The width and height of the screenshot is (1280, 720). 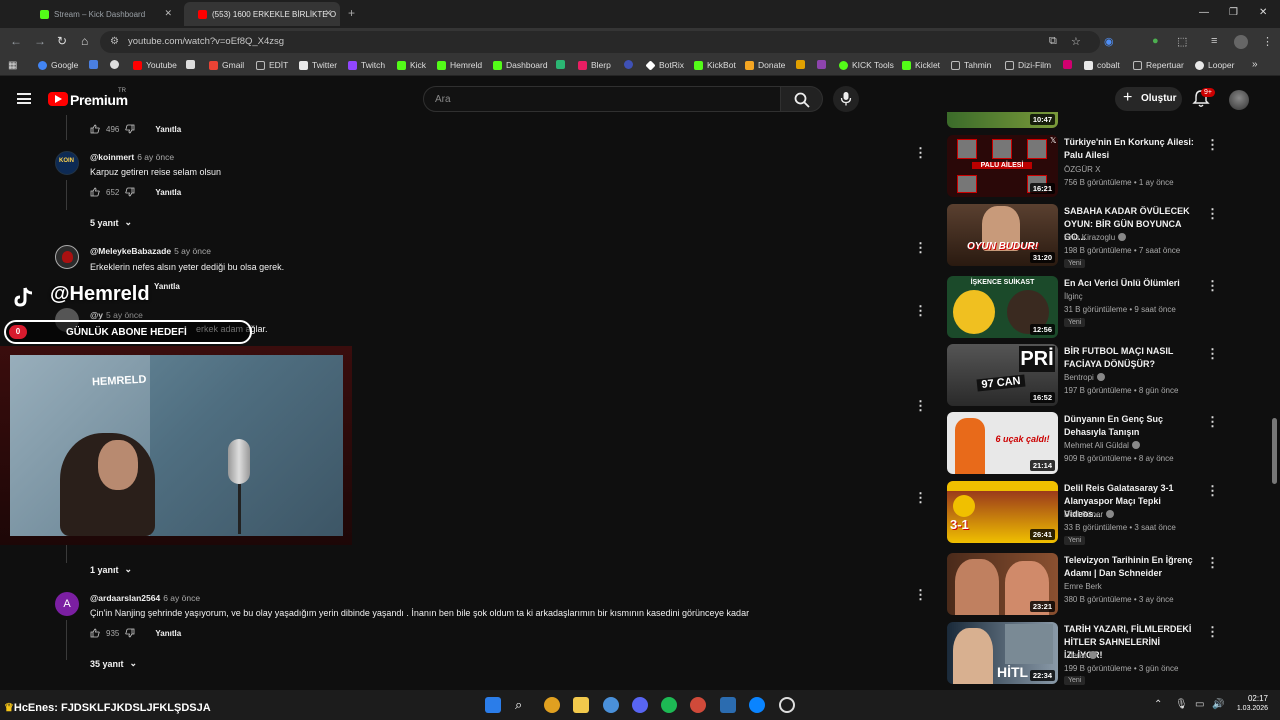 What do you see at coordinates (168, 192) in the screenshot?
I see `reply-button: Yanıtla` at bounding box center [168, 192].